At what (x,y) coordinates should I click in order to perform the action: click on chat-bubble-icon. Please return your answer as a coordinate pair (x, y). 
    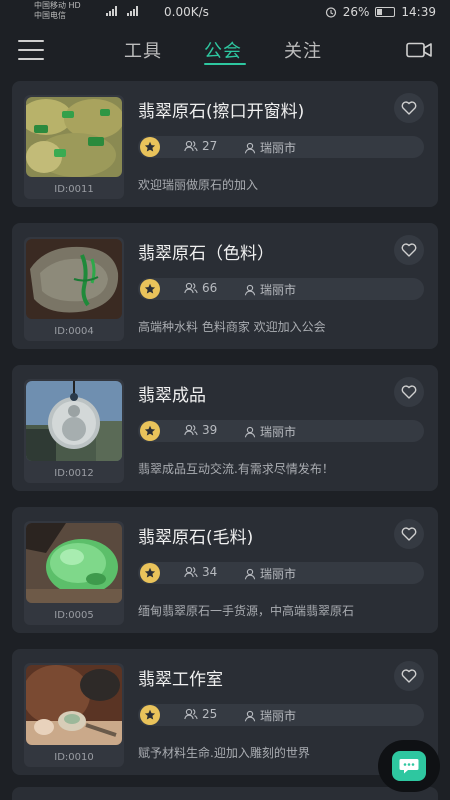
    Looking at the image, I should click on (409, 766).